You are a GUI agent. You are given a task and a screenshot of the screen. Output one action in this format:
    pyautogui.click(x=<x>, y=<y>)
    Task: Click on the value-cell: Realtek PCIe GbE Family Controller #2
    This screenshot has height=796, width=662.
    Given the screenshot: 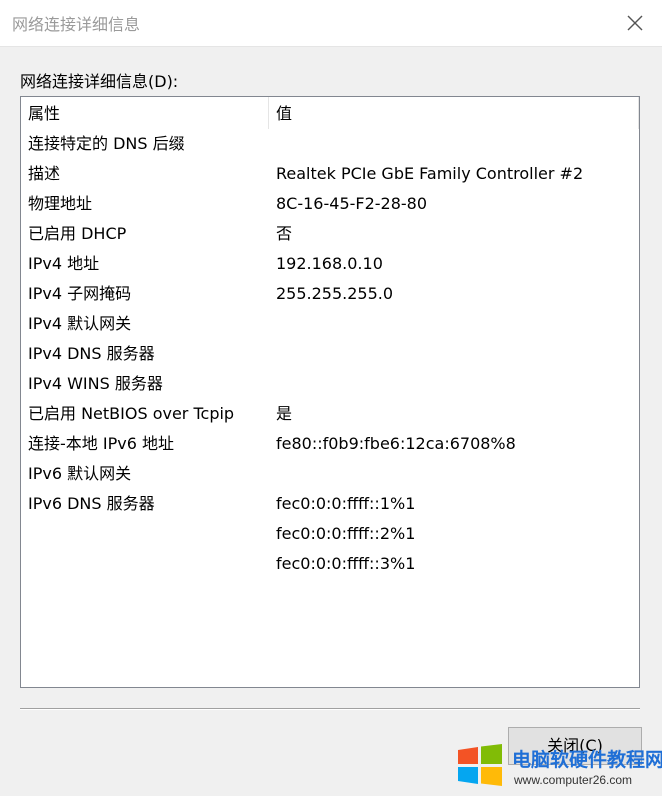 What is the action you would take?
    pyautogui.click(x=430, y=173)
    